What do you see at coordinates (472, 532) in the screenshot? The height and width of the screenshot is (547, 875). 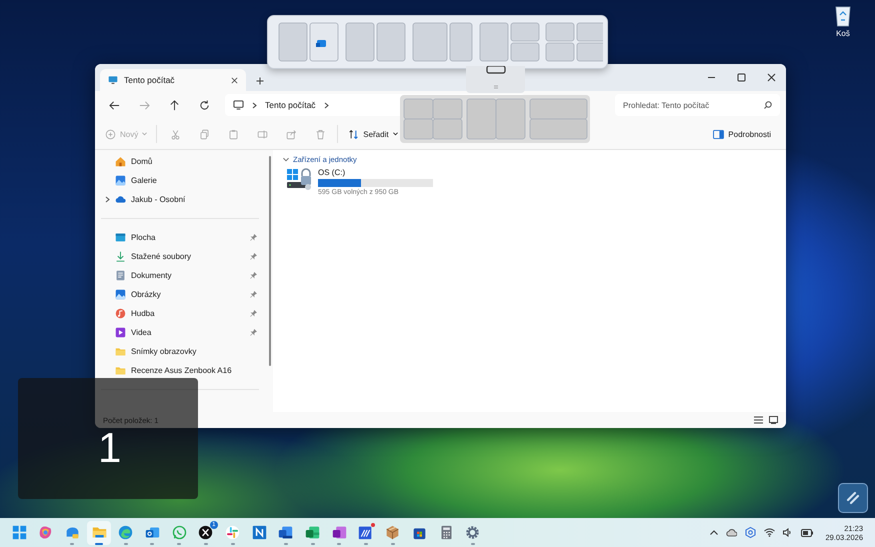 I see `settings-icon` at bounding box center [472, 532].